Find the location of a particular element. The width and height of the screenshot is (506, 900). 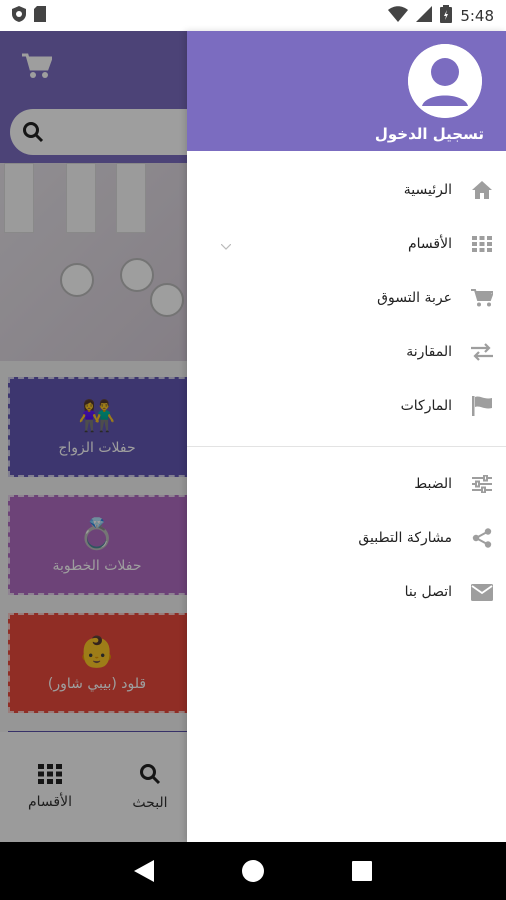

drawer-item-label: الأقسام is located at coordinates (430, 244).